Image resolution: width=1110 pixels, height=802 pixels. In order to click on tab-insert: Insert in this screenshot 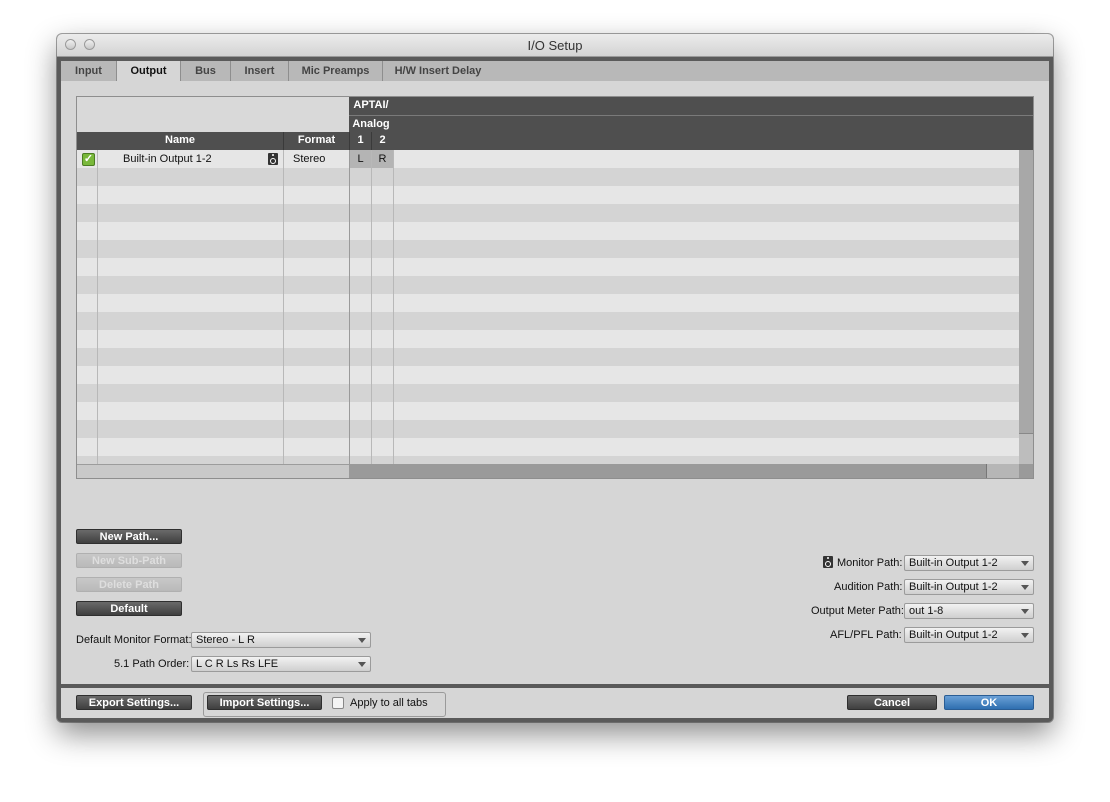, I will do `click(260, 71)`.